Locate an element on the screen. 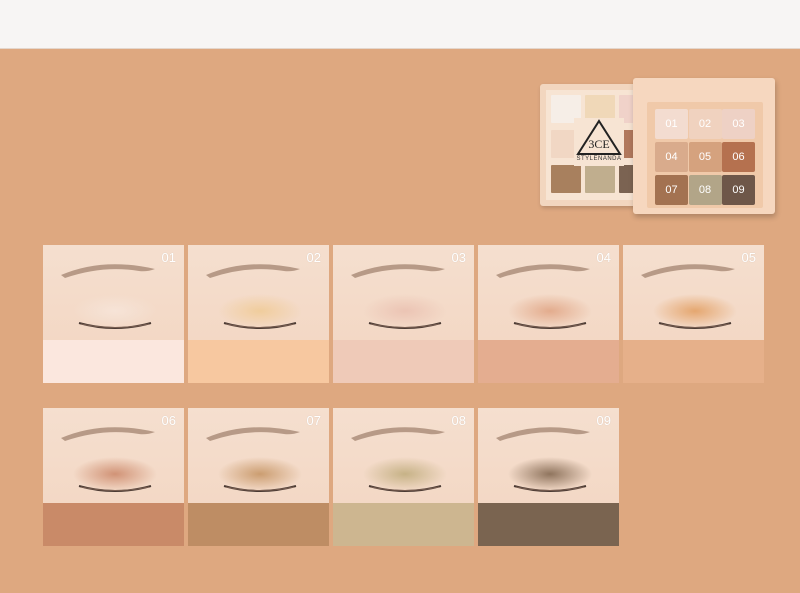 This screenshot has width=800, height=593. swatch-card-02: 02 is located at coordinates (258, 314).